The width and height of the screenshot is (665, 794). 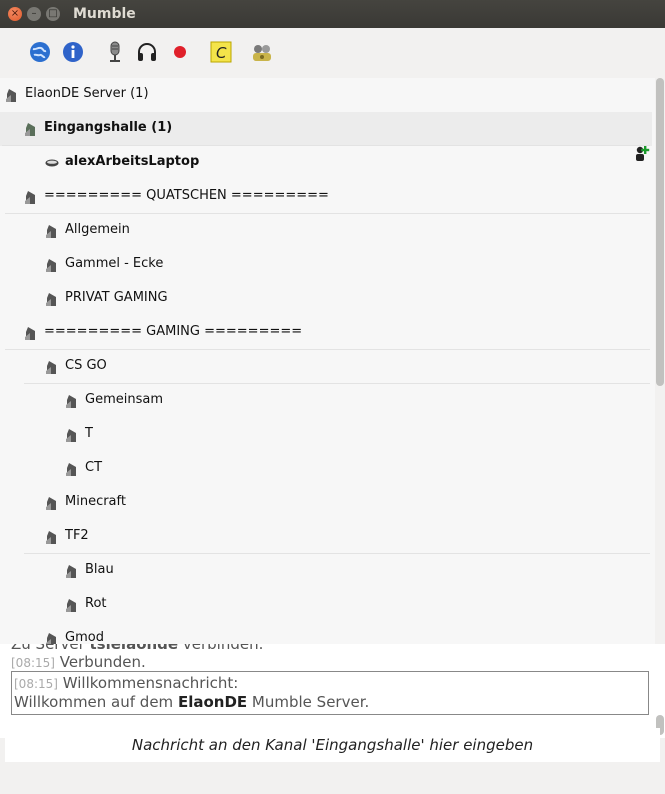 What do you see at coordinates (326, 503) in the screenshot?
I see `tree-channel-row: Minecraft` at bounding box center [326, 503].